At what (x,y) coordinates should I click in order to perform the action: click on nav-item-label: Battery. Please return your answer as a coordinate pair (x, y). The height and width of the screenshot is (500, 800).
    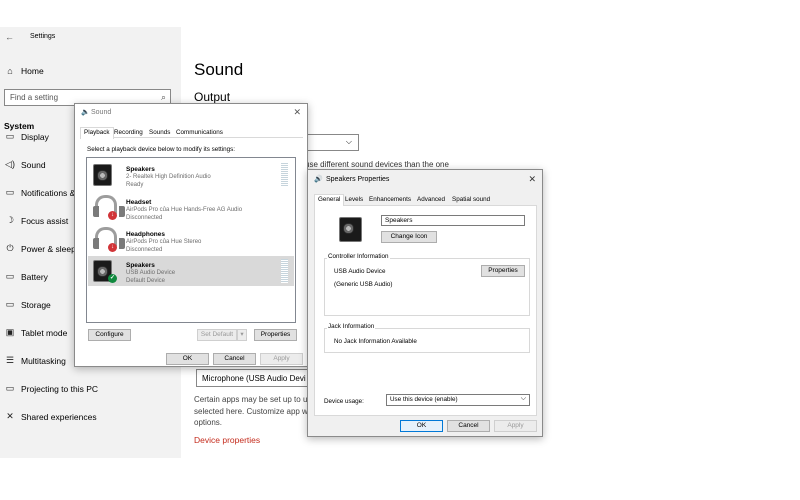
    Looking at the image, I should click on (34, 276).